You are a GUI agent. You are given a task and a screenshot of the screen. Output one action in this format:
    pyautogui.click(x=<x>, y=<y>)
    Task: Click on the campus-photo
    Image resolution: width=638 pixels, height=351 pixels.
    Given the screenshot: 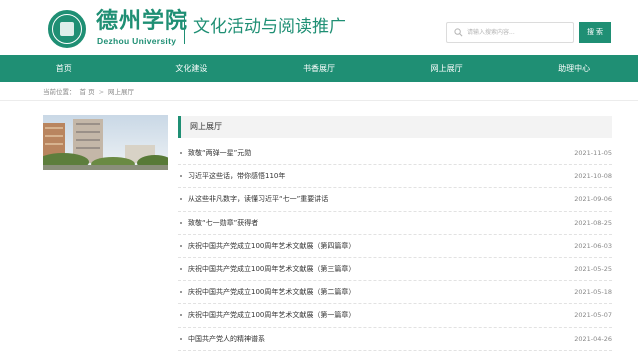 What is the action you would take?
    pyautogui.click(x=105, y=142)
    